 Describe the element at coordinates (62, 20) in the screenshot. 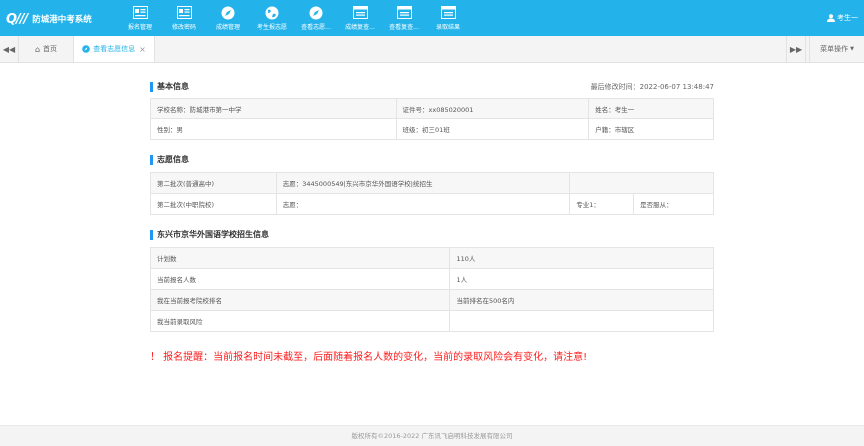

I see `app-title: 防城港中考系统` at that location.